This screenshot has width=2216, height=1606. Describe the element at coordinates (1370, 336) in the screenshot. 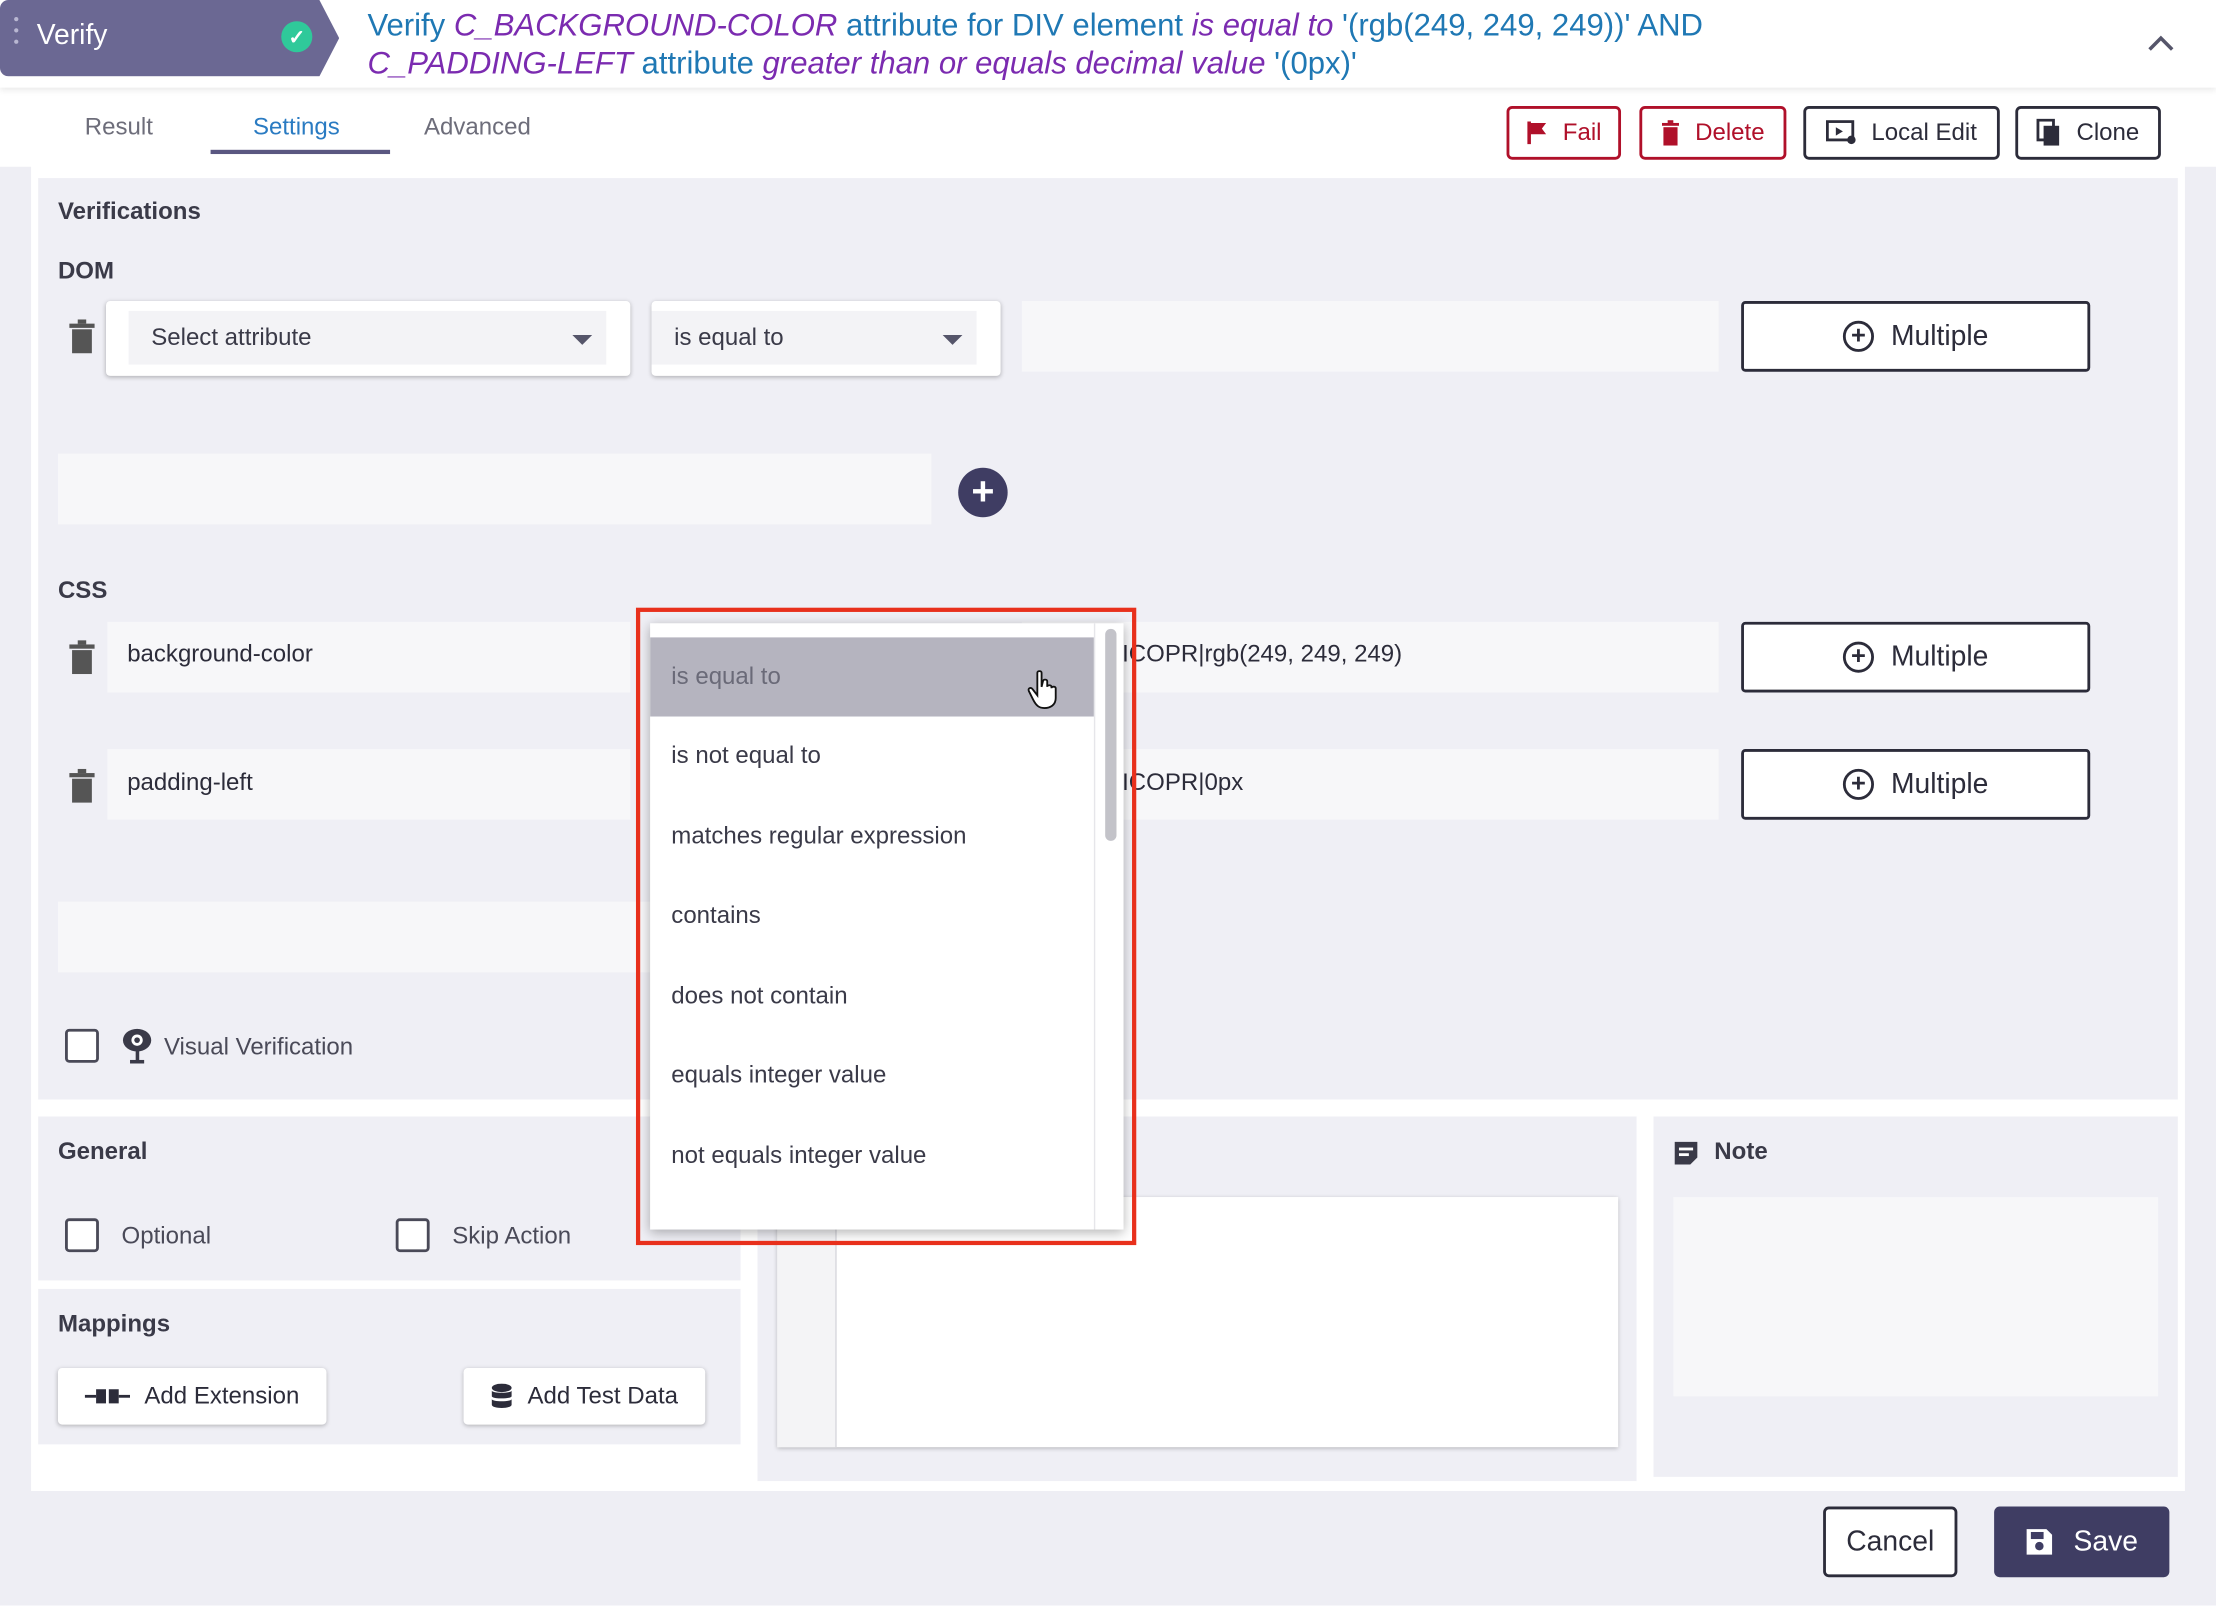

I see `dom-value-input` at that location.